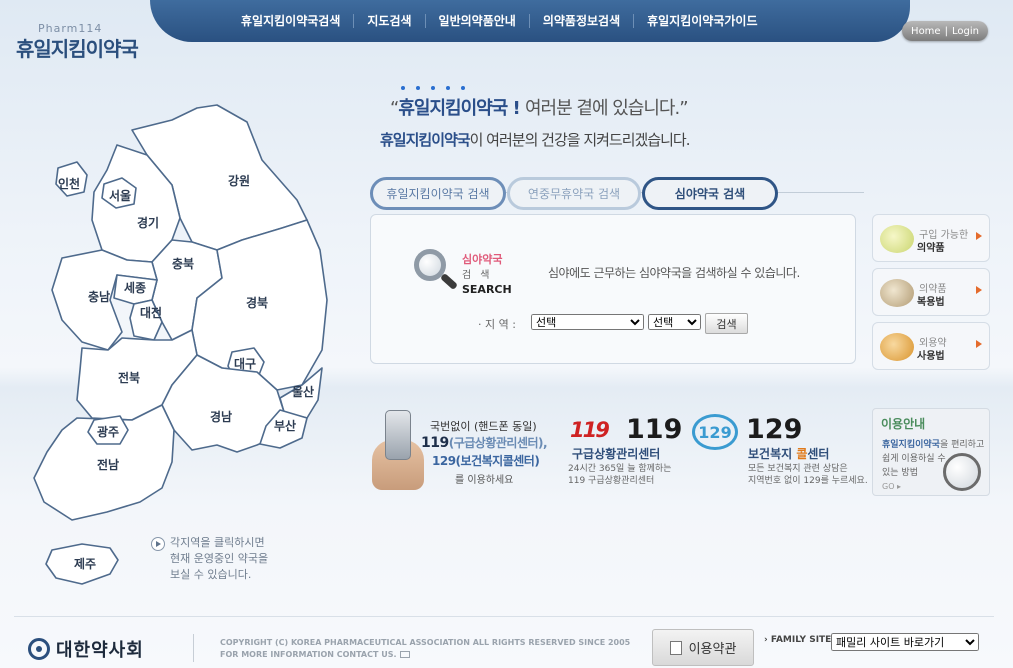  Describe the element at coordinates (486, 461) in the screenshot. I see `emergency-line-3: 129(보건복지콜센터)` at that location.